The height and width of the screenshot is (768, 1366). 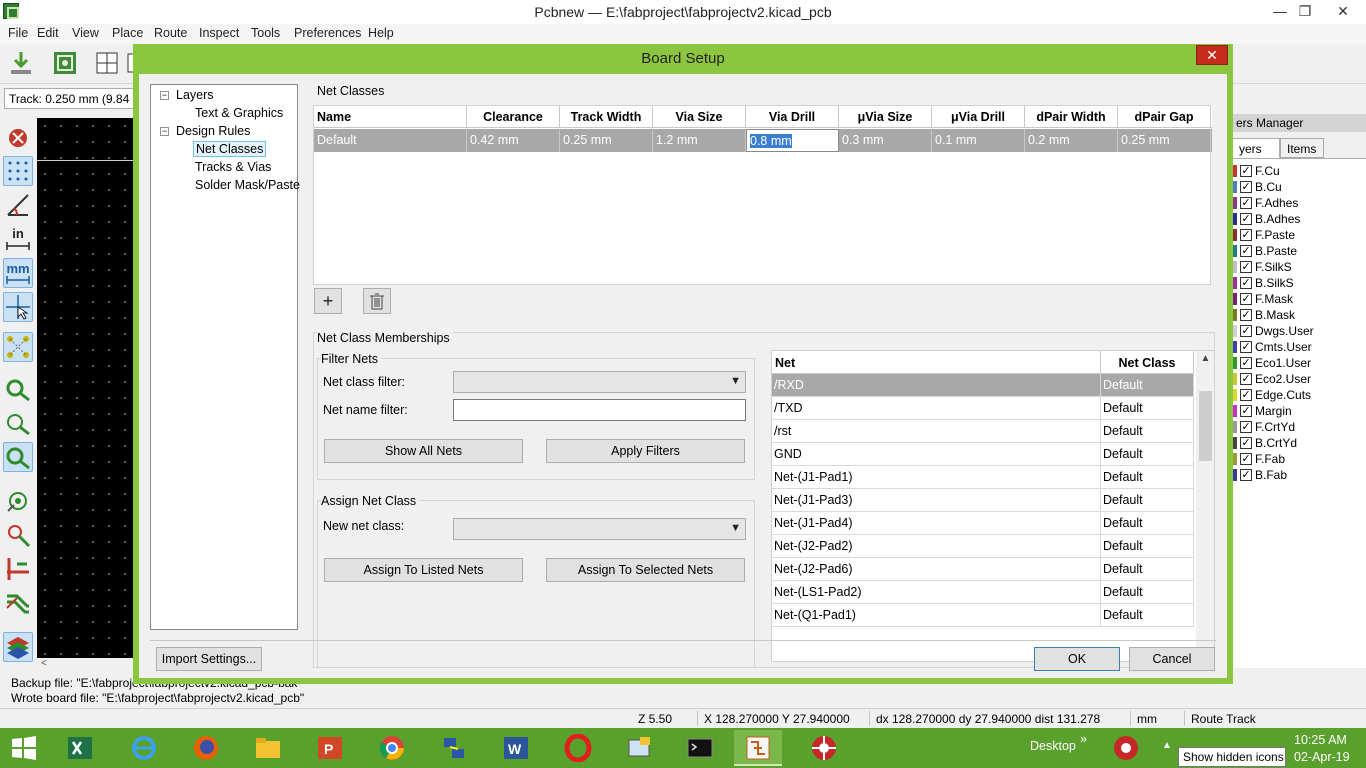 I want to click on ok-button: OK, so click(x=1077, y=659).